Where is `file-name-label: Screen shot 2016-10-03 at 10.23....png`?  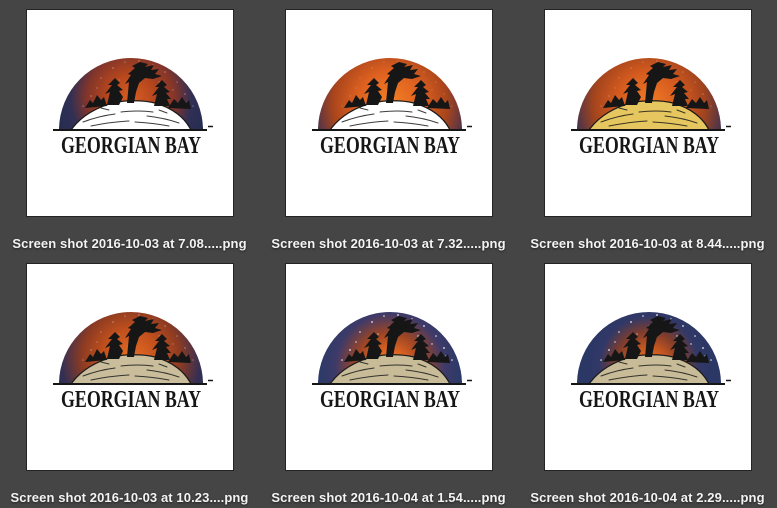
file-name-label: Screen shot 2016-10-03 at 10.23....png is located at coordinates (130, 497).